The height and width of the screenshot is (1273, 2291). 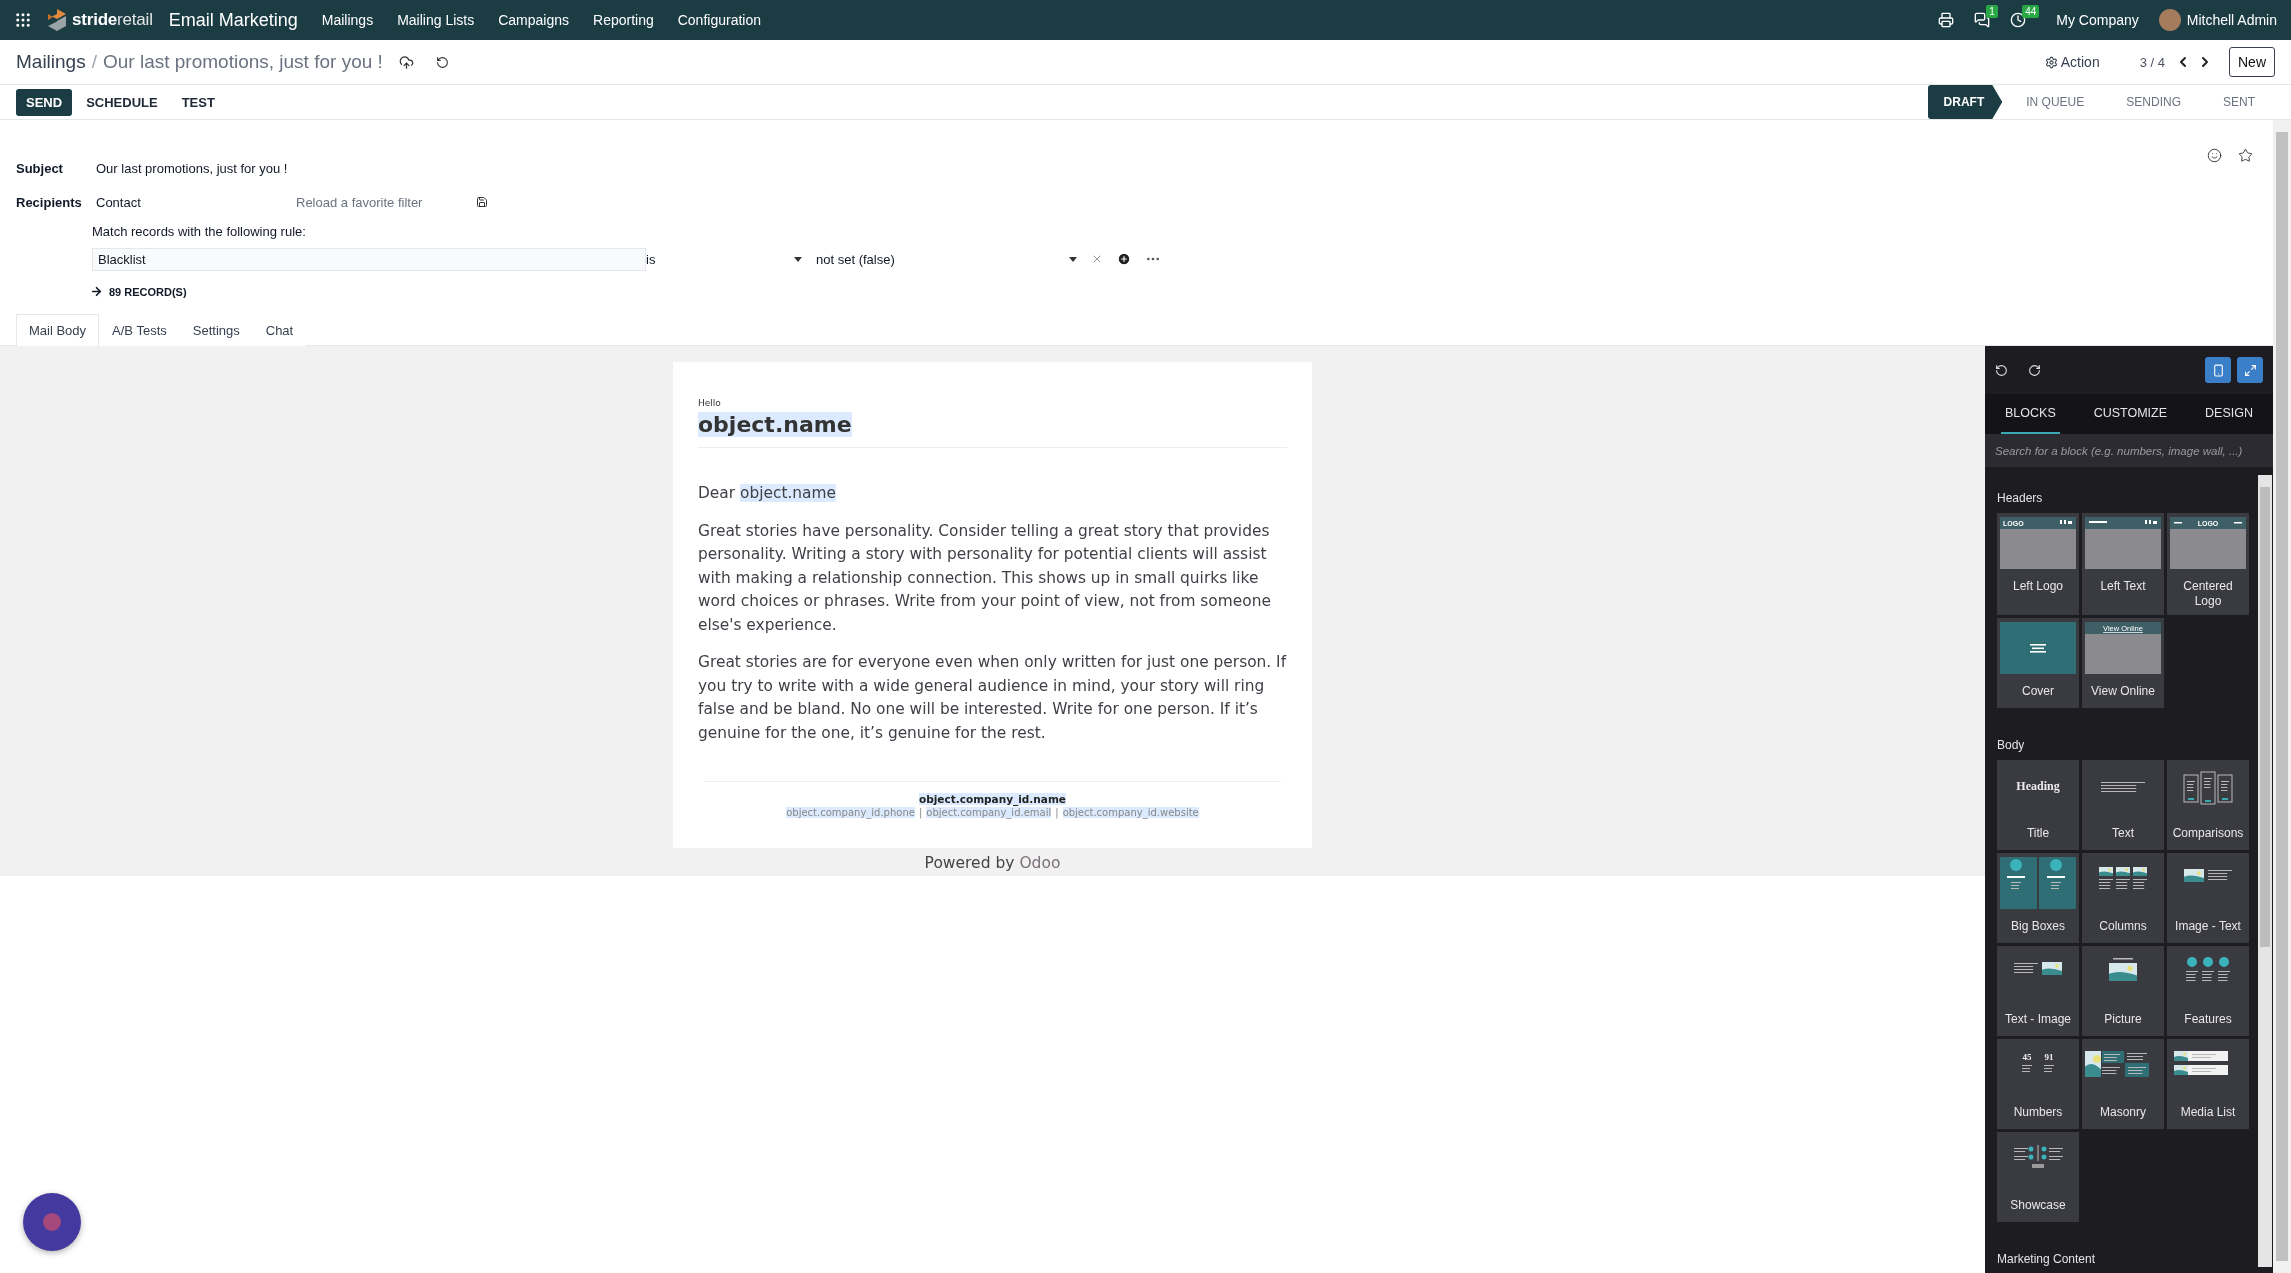 What do you see at coordinates (1097, 259) in the screenshot?
I see `remove-rule-icon` at bounding box center [1097, 259].